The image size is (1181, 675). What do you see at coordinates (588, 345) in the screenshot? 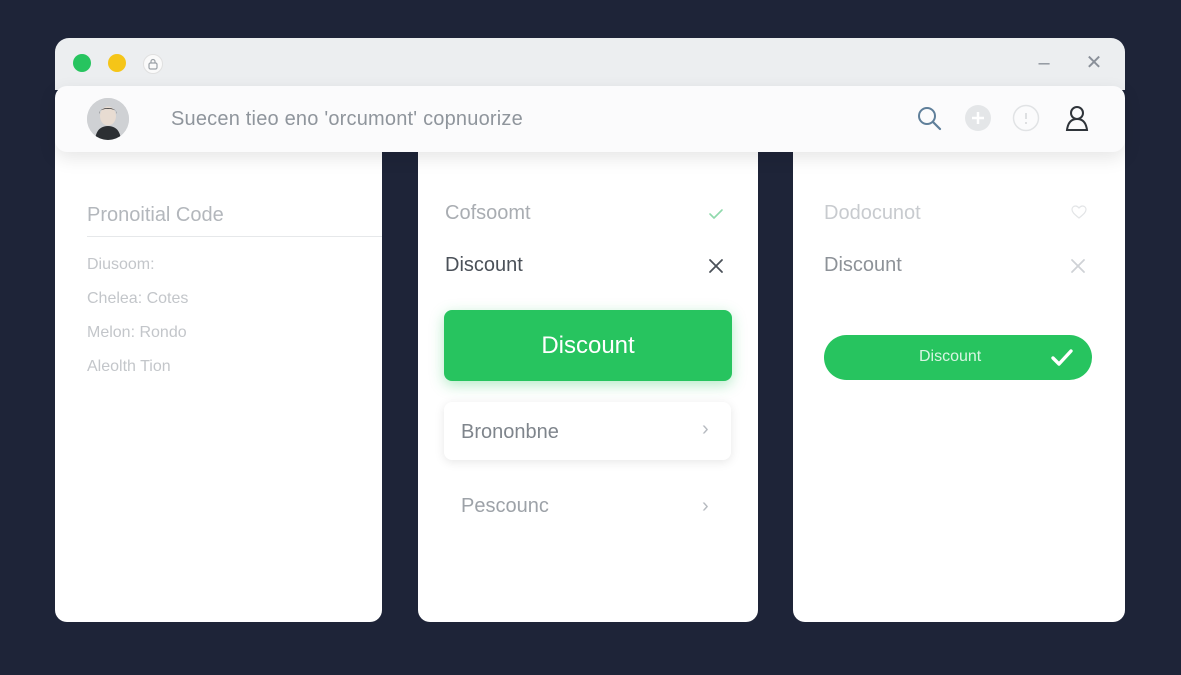
I see `discount-button: Discount` at bounding box center [588, 345].